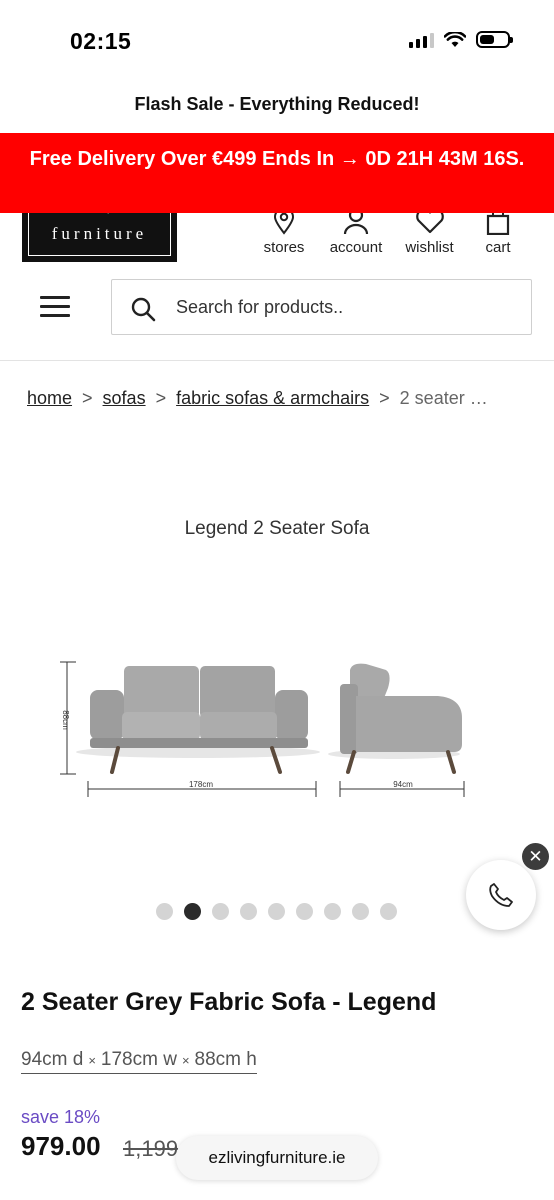  What do you see at coordinates (494, 39) in the screenshot?
I see `battery-icon` at bounding box center [494, 39].